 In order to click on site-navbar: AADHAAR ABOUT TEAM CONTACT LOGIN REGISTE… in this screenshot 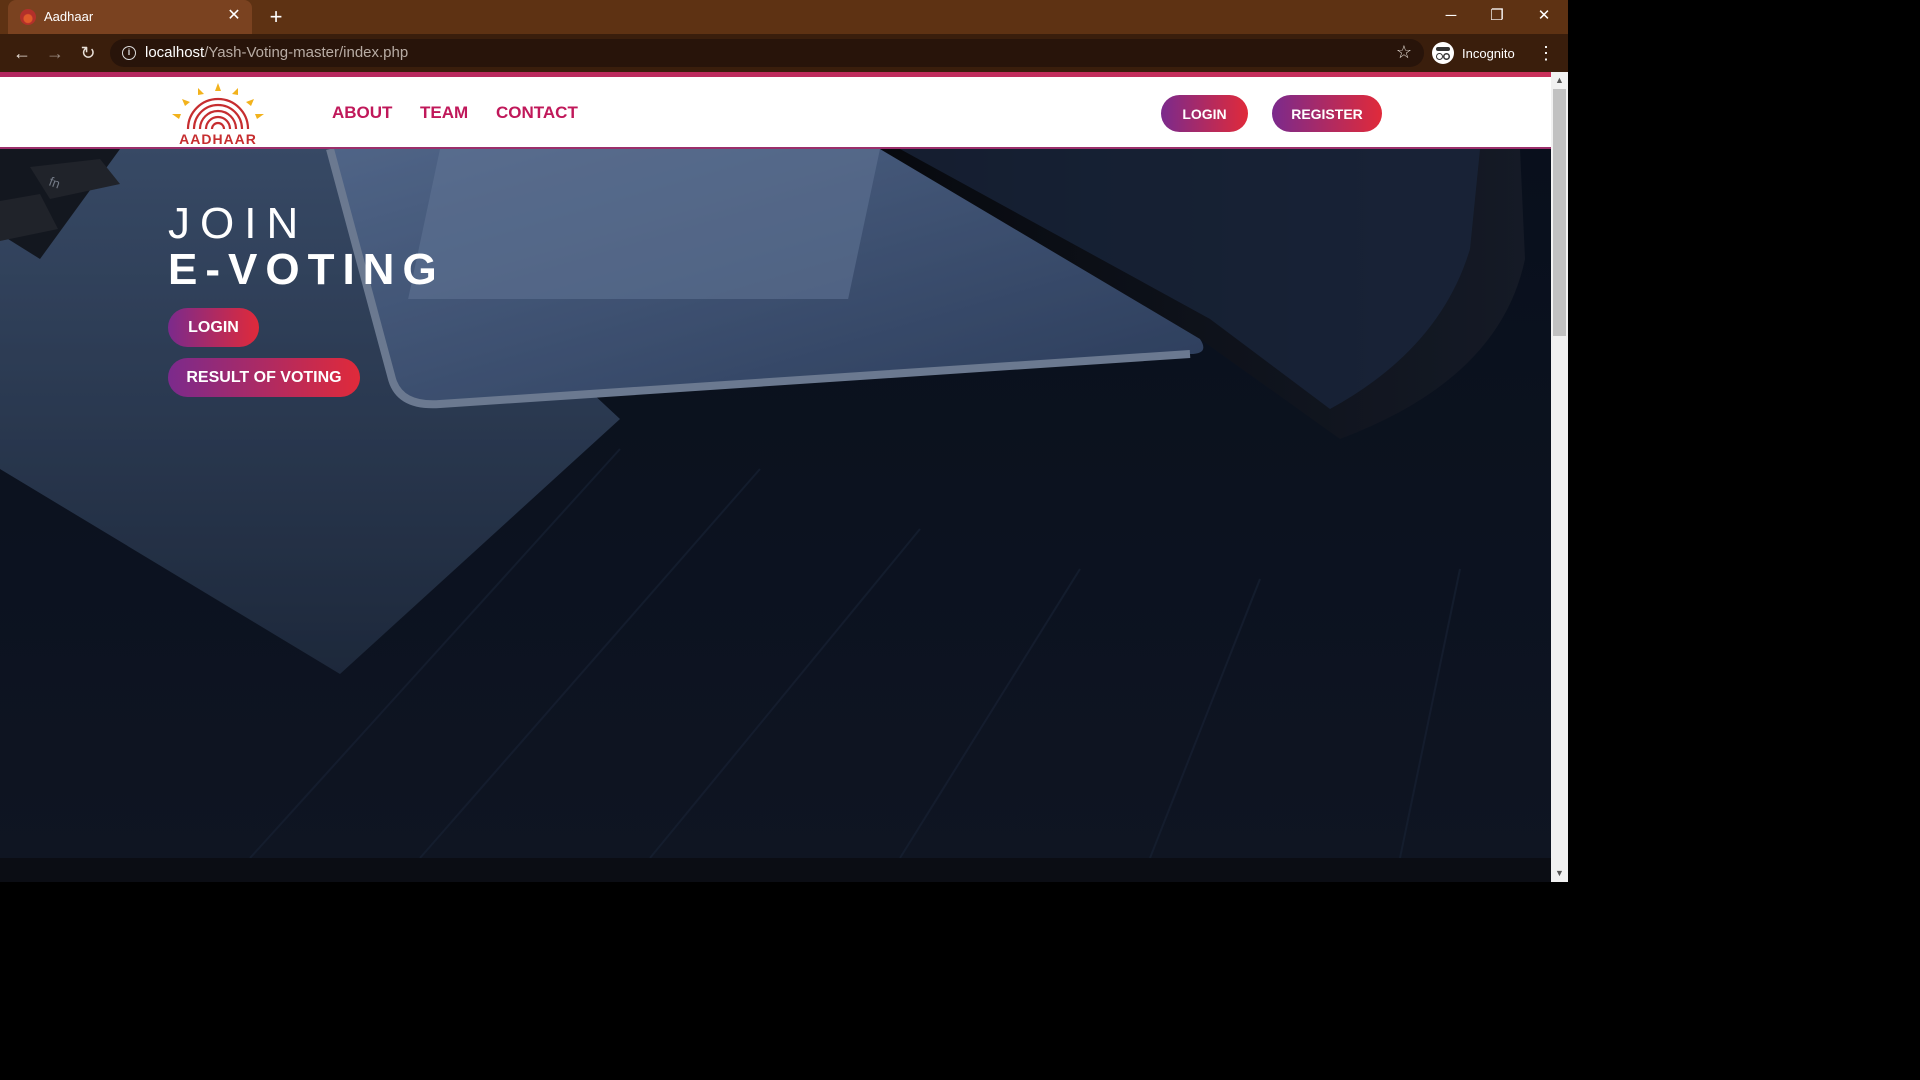, I will do `click(775, 113)`.